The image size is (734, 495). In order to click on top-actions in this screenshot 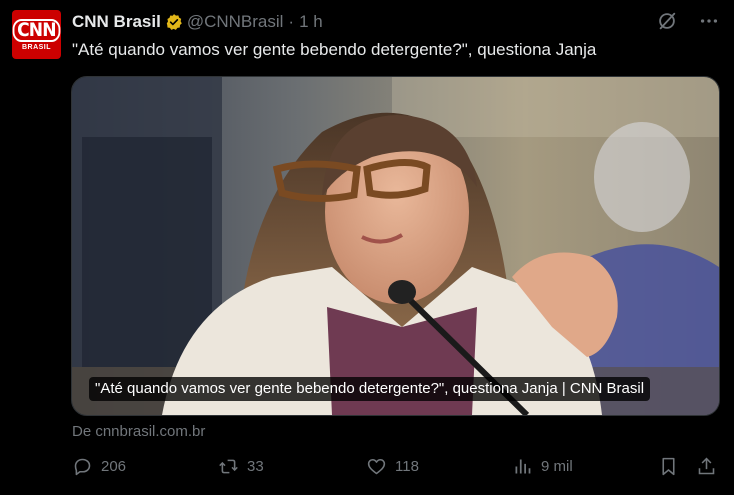, I will do `click(688, 21)`.